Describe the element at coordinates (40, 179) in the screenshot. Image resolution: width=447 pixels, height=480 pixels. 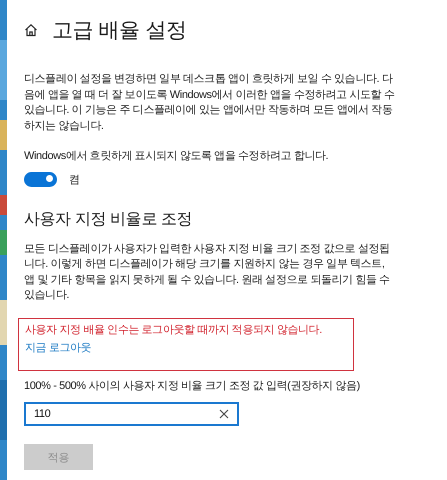
I see `toggle-switch` at that location.